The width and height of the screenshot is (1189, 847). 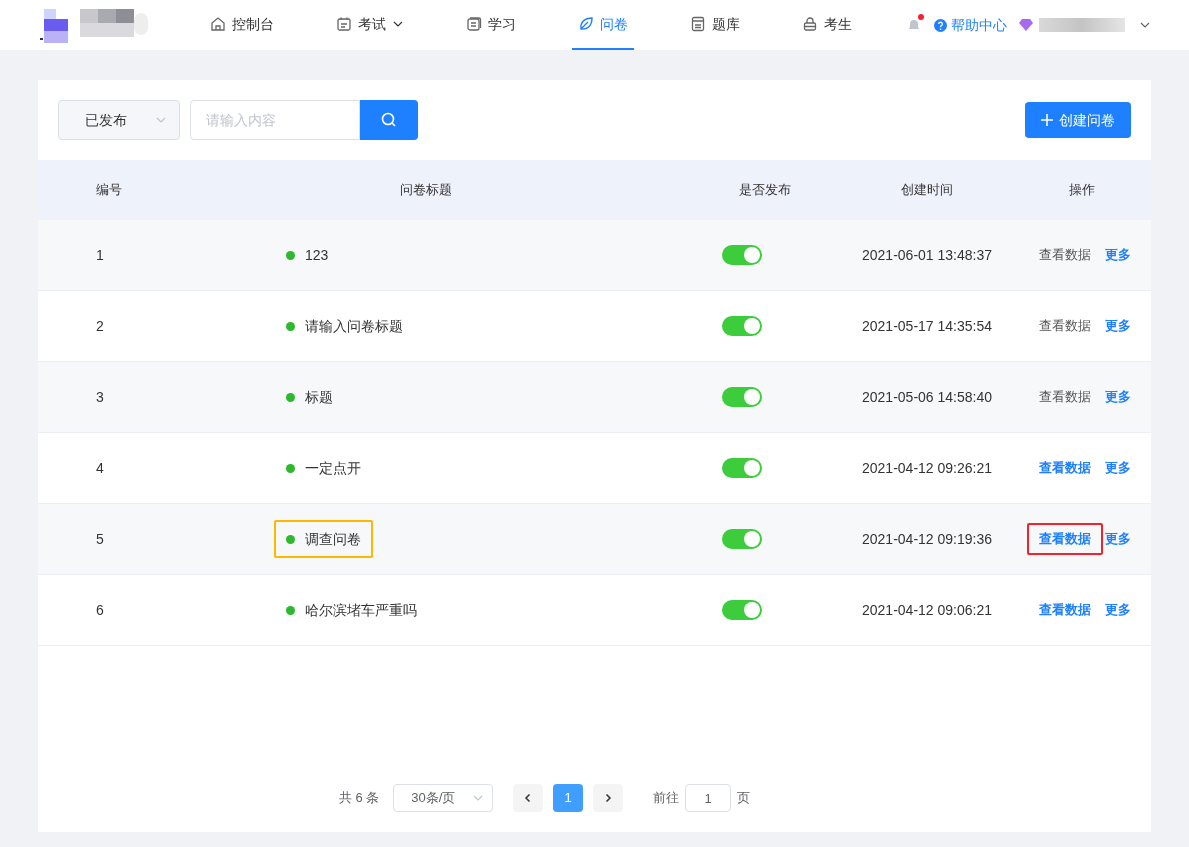 I want to click on table-cell-text: 5, so click(x=100, y=539).